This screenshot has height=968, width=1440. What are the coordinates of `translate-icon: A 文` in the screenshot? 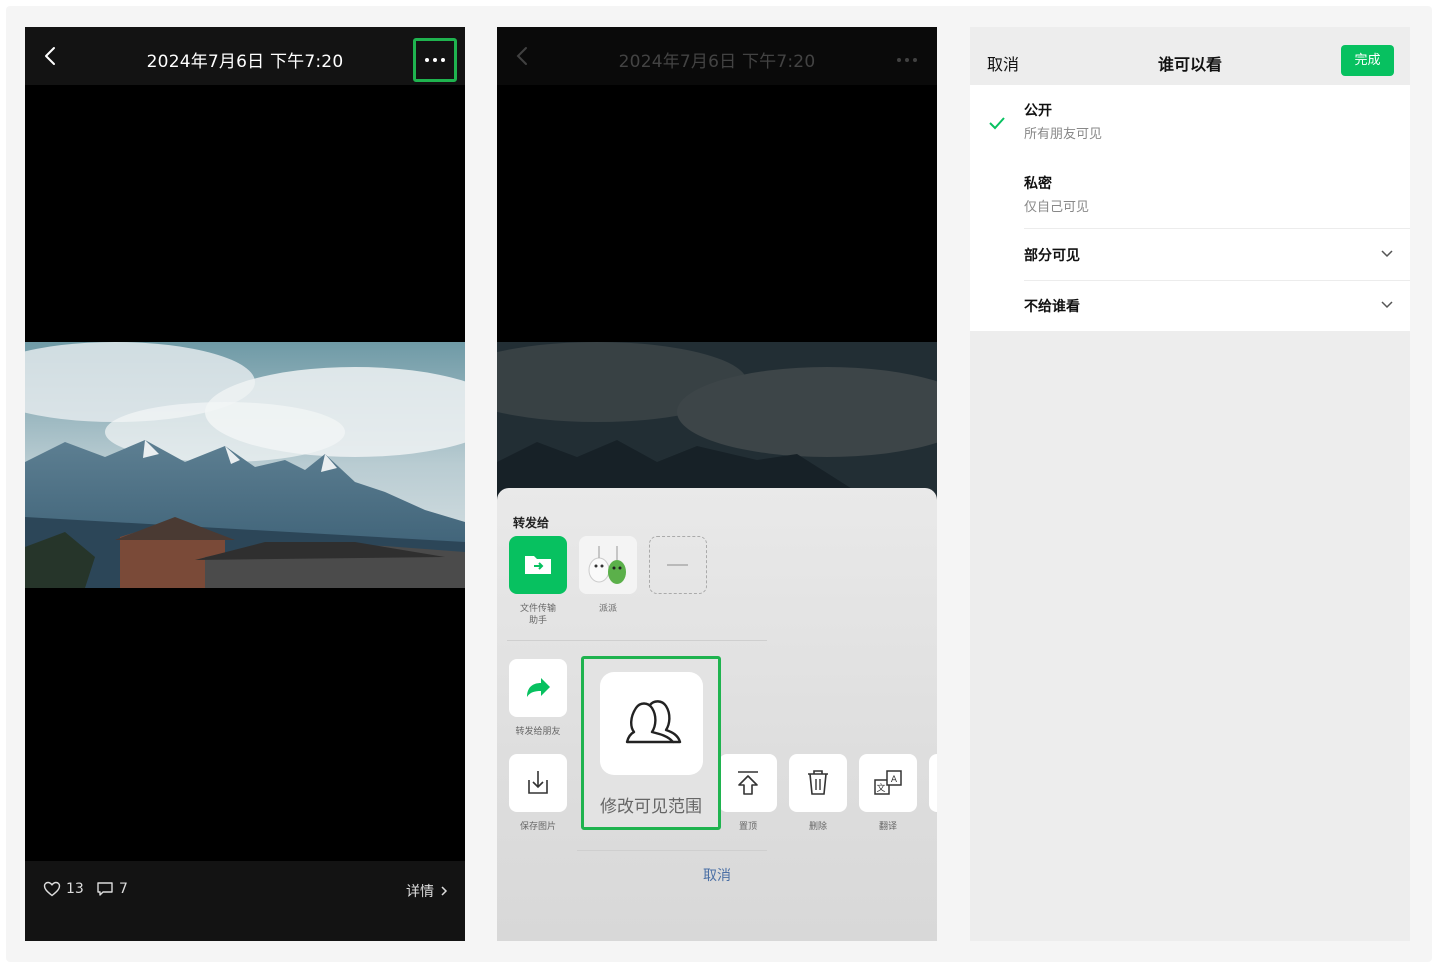 It's located at (888, 782).